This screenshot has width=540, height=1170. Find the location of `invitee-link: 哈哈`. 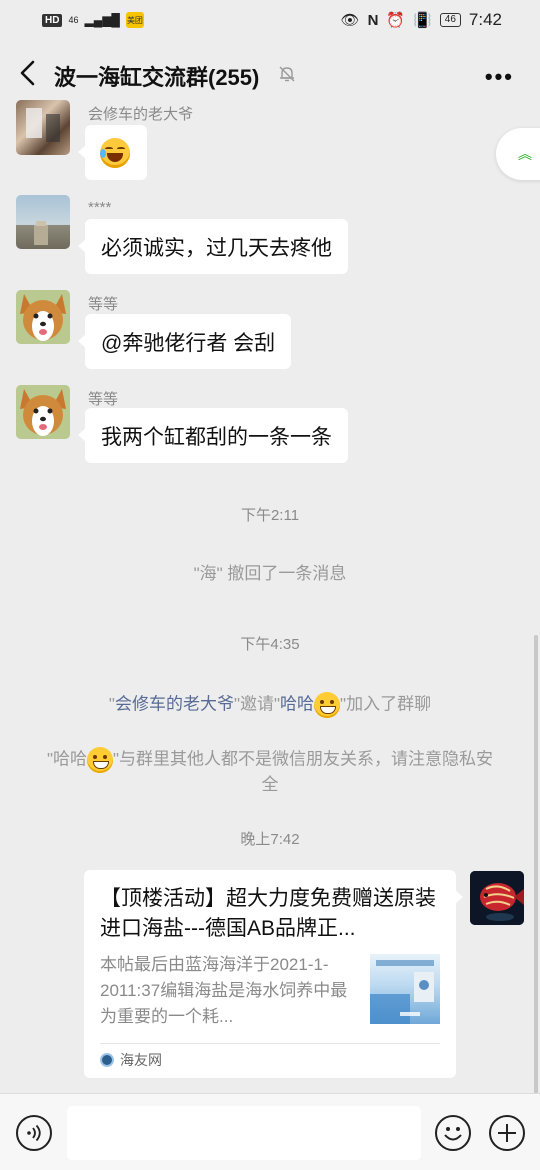

invitee-link: 哈哈 is located at coordinates (297, 703).